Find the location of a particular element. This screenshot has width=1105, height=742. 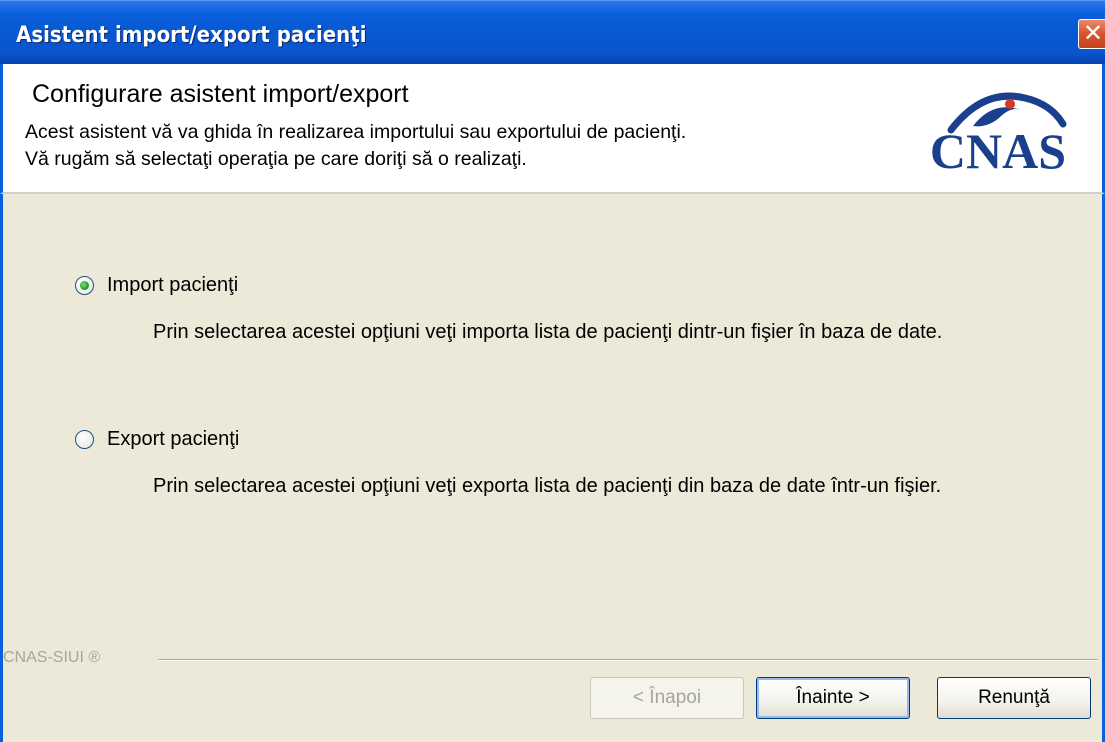

close-icon: ✕ is located at coordinates (1093, 33).